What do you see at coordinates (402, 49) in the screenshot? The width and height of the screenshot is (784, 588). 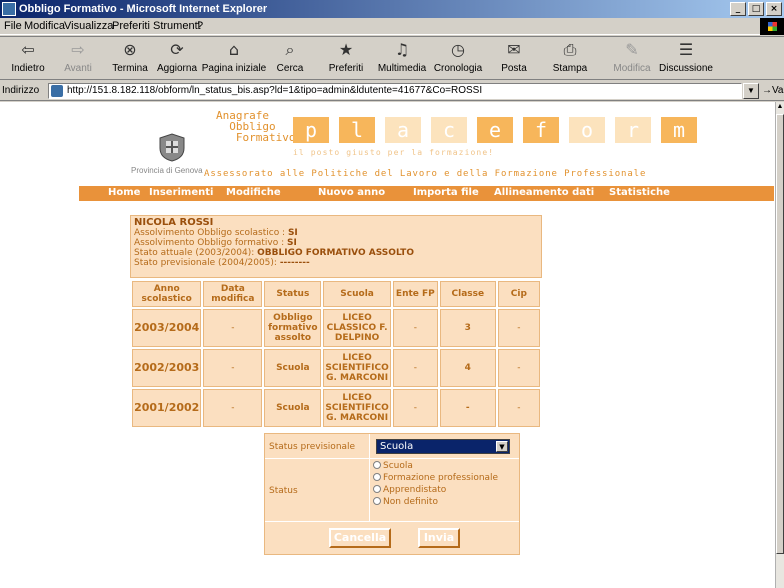 I see `media-icon: ♫` at bounding box center [402, 49].